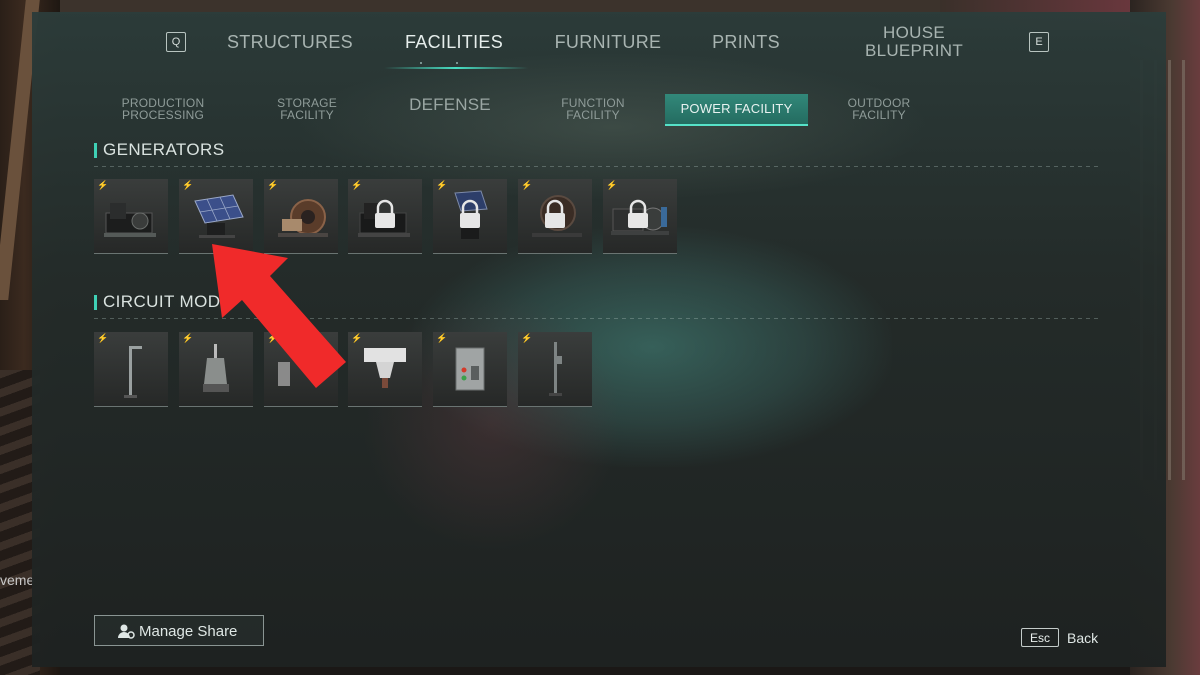 The image size is (1200, 675). Describe the element at coordinates (456, 68) in the screenshot. I see `active-tab-underline` at that location.